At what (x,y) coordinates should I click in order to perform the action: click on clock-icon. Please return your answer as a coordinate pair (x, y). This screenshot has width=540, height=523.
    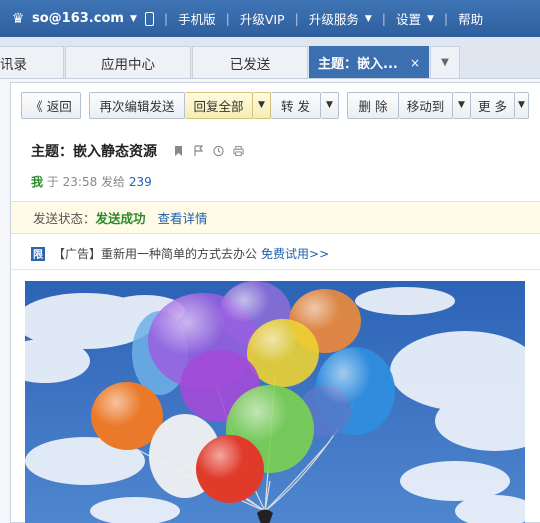
    Looking at the image, I should click on (218, 151).